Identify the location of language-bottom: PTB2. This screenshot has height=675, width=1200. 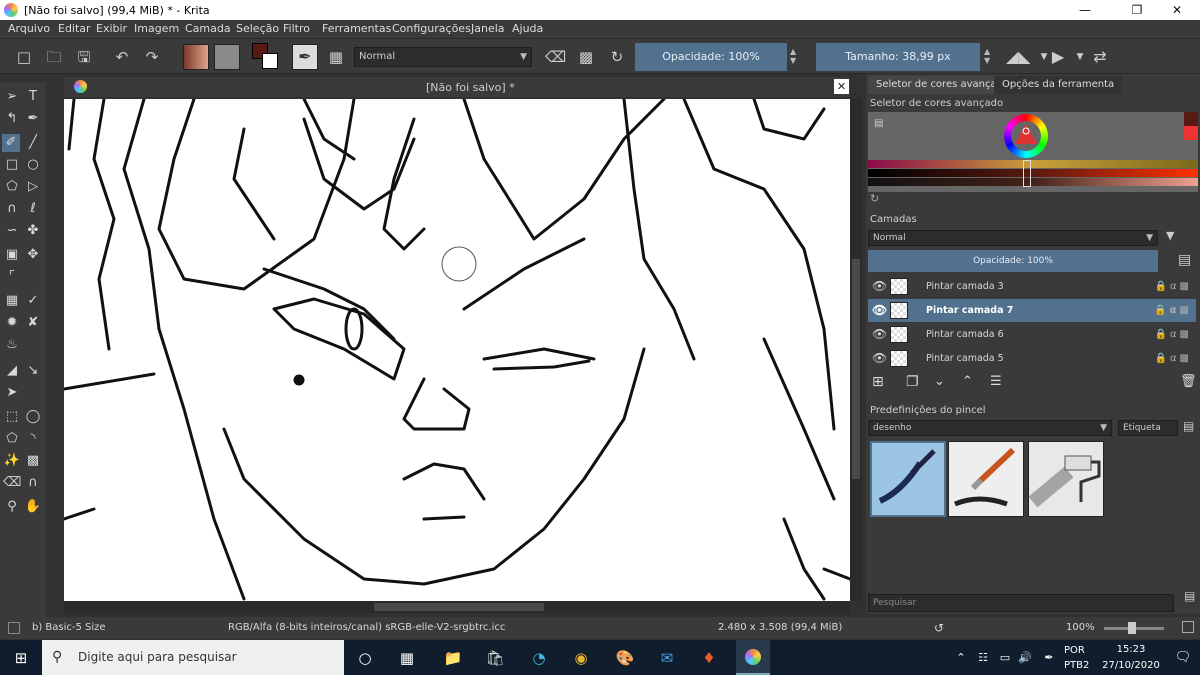
(1076, 665).